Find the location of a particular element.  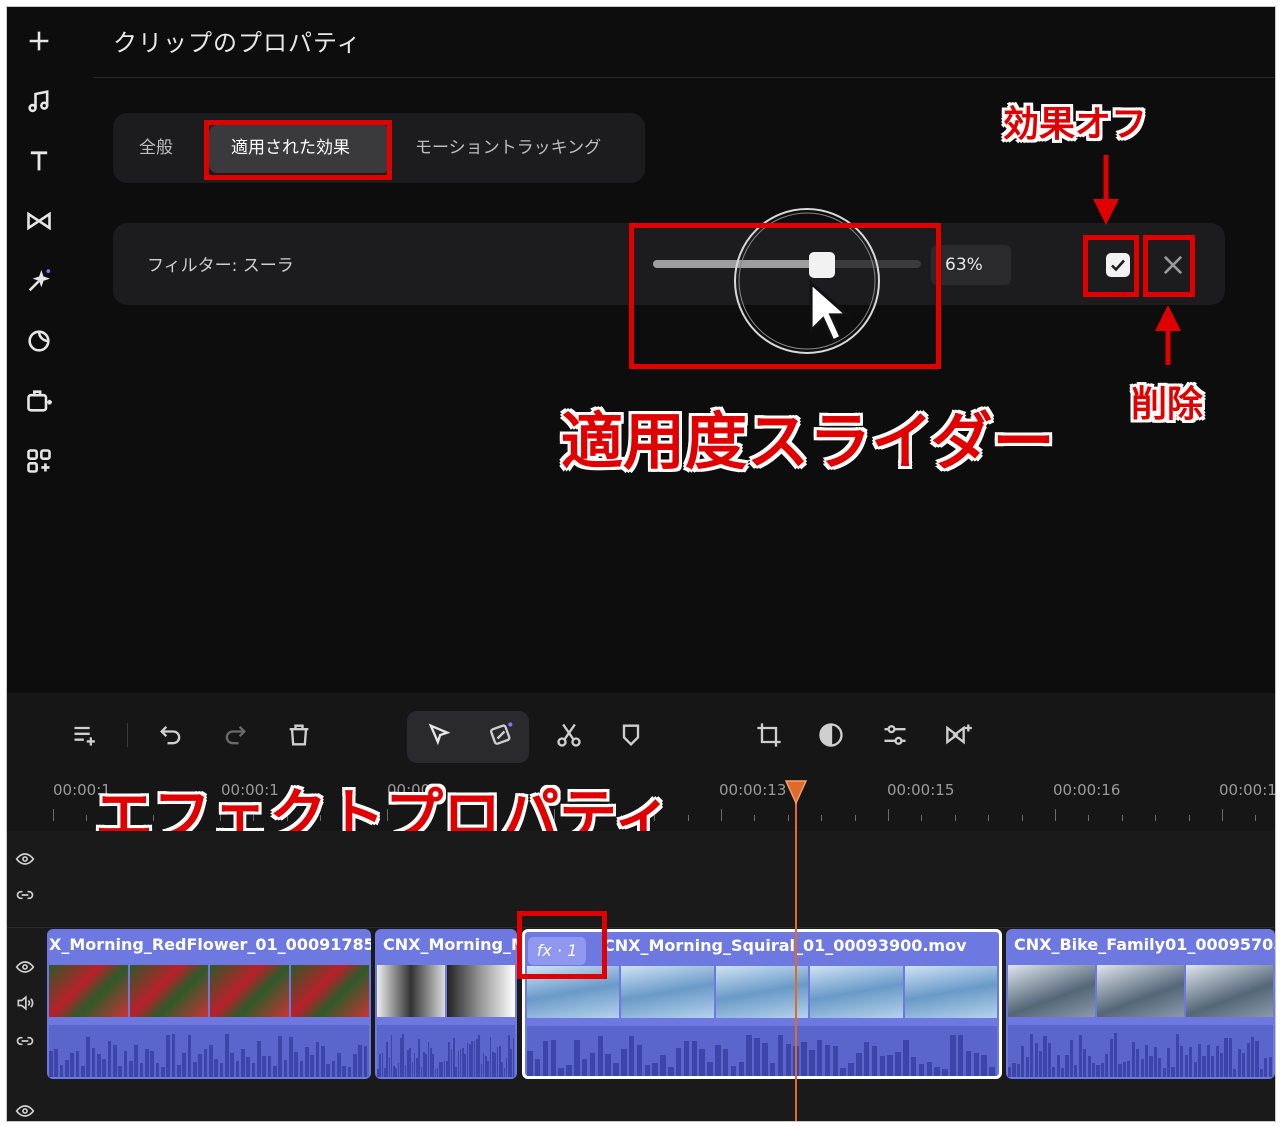

effects-wand-icon is located at coordinates (39, 281).